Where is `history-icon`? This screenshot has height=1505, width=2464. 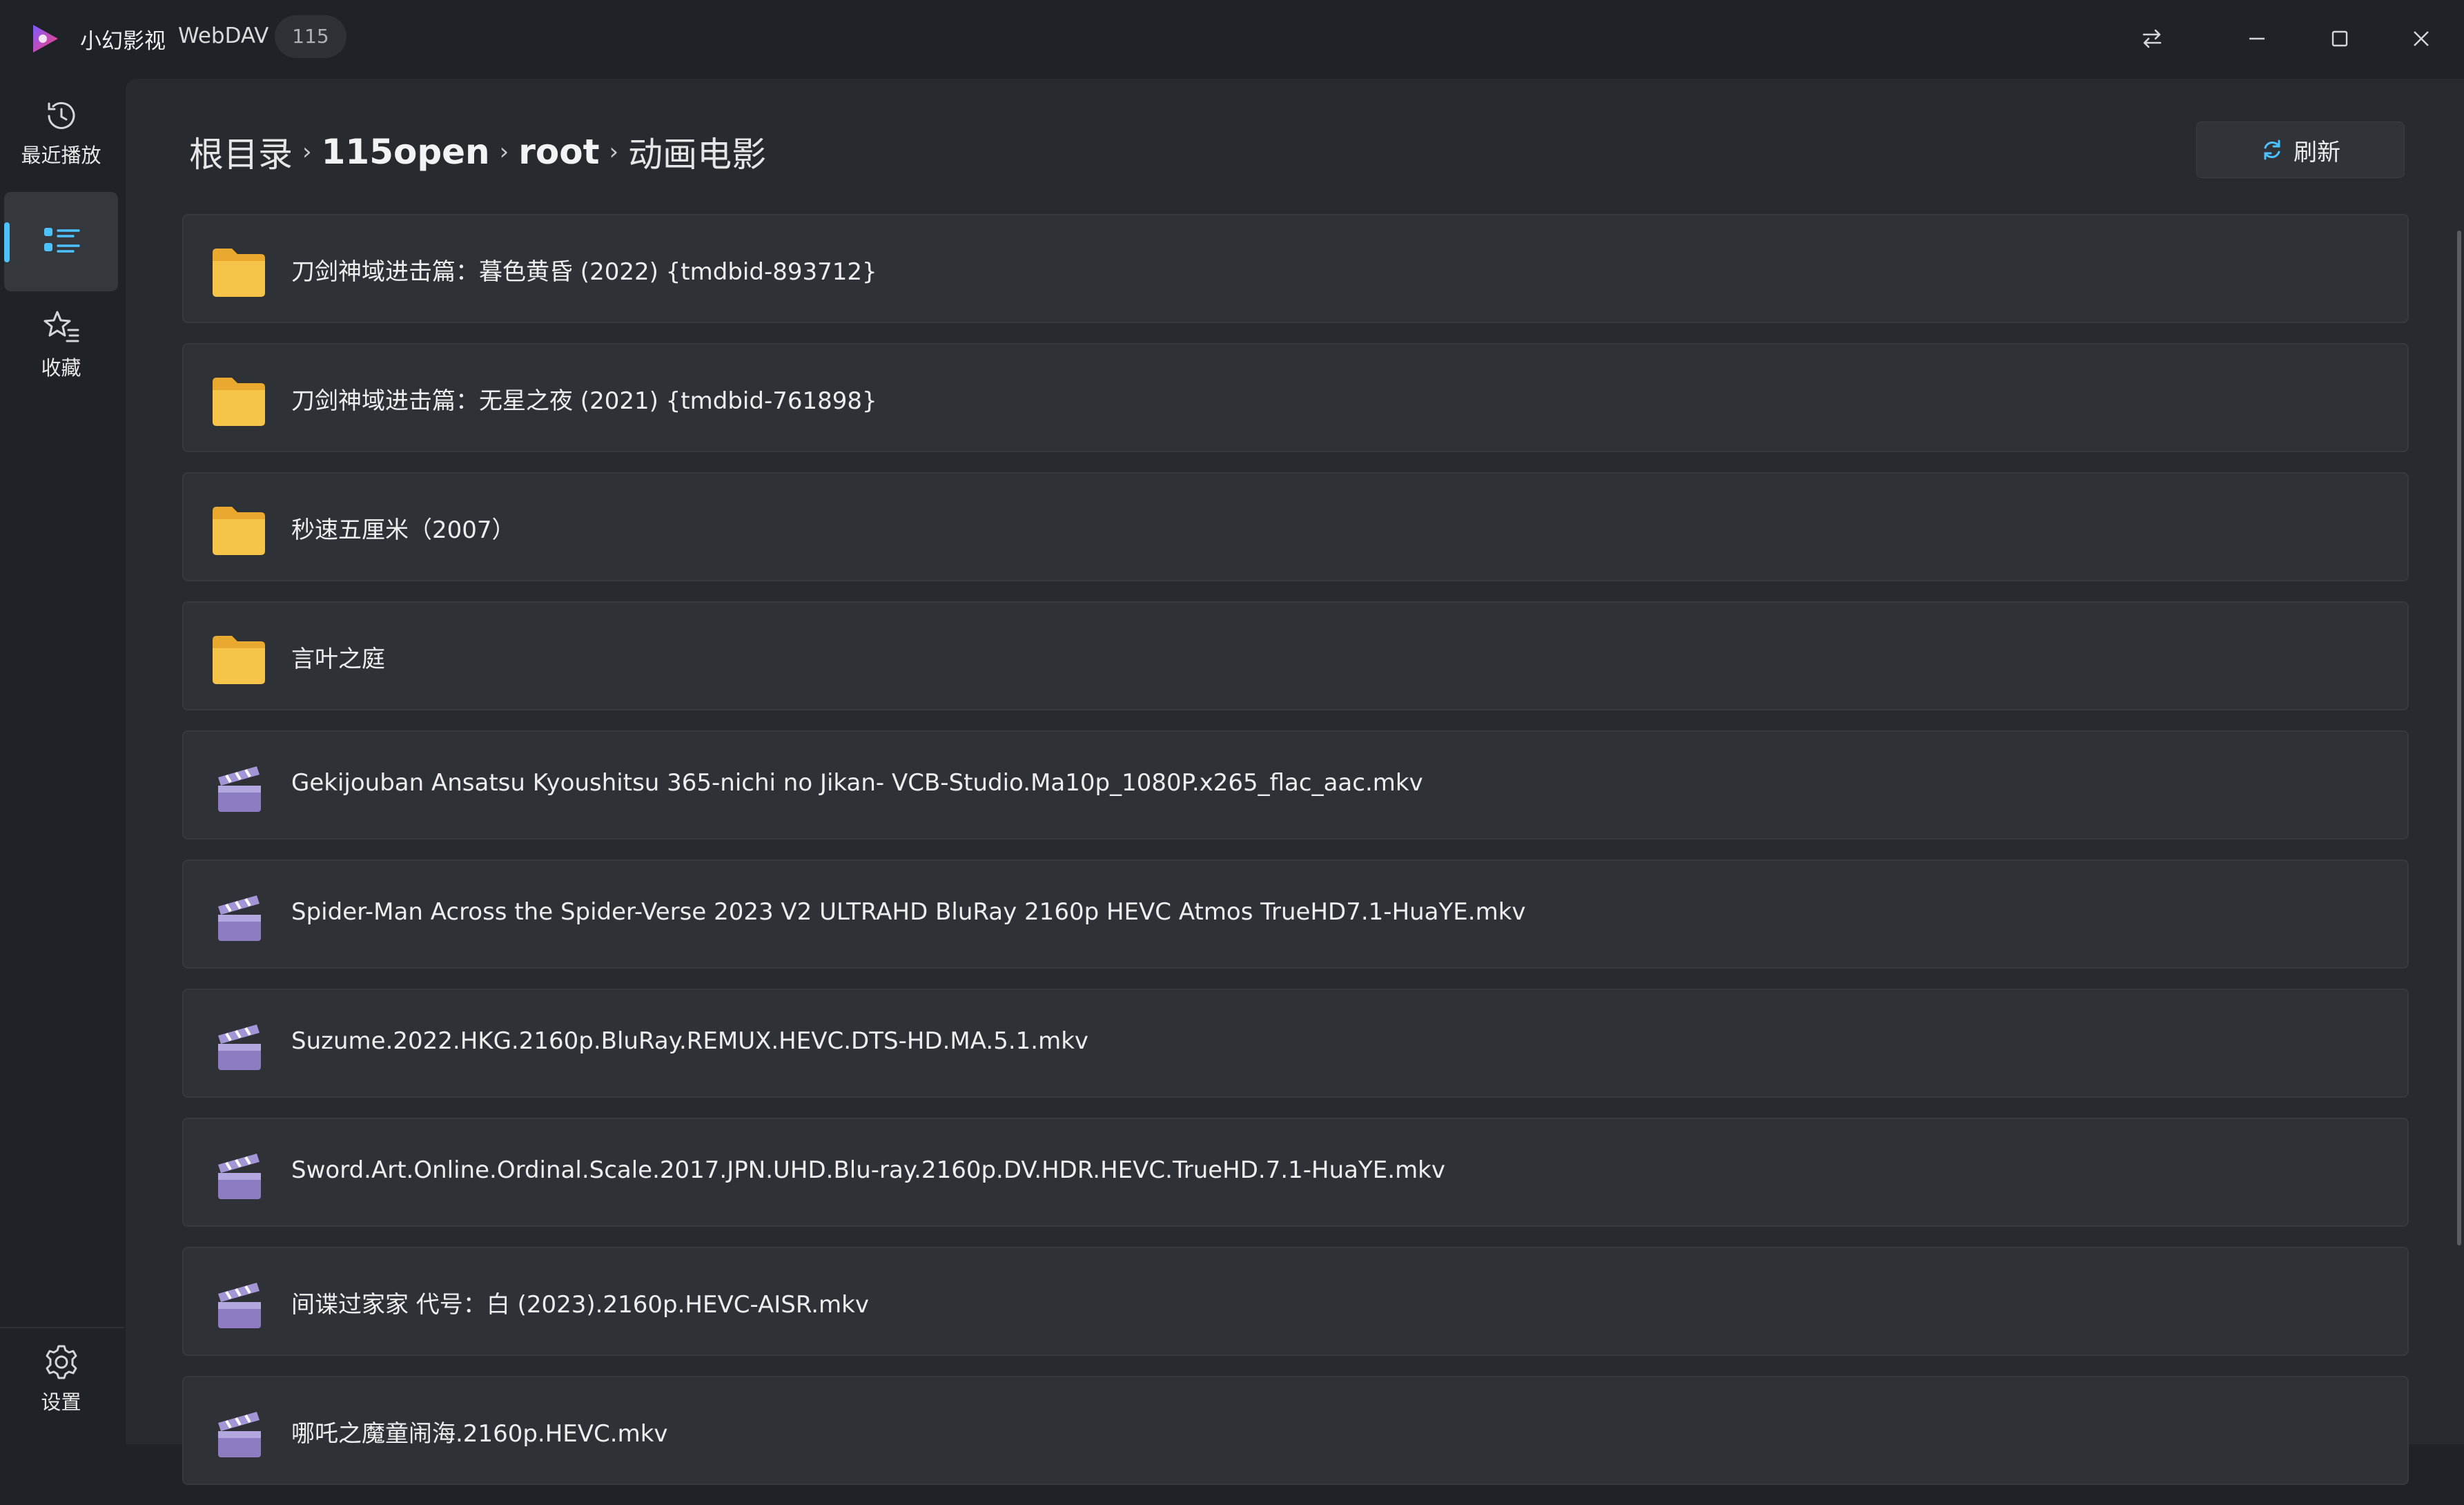 history-icon is located at coordinates (61, 115).